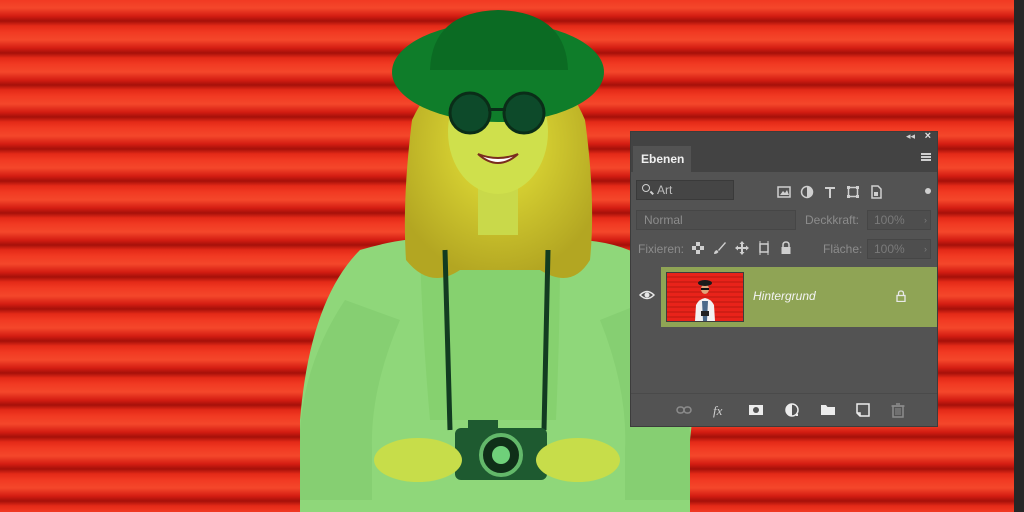 This screenshot has height=512, width=1024. I want to click on adjustment-filter-icon, so click(807, 192).